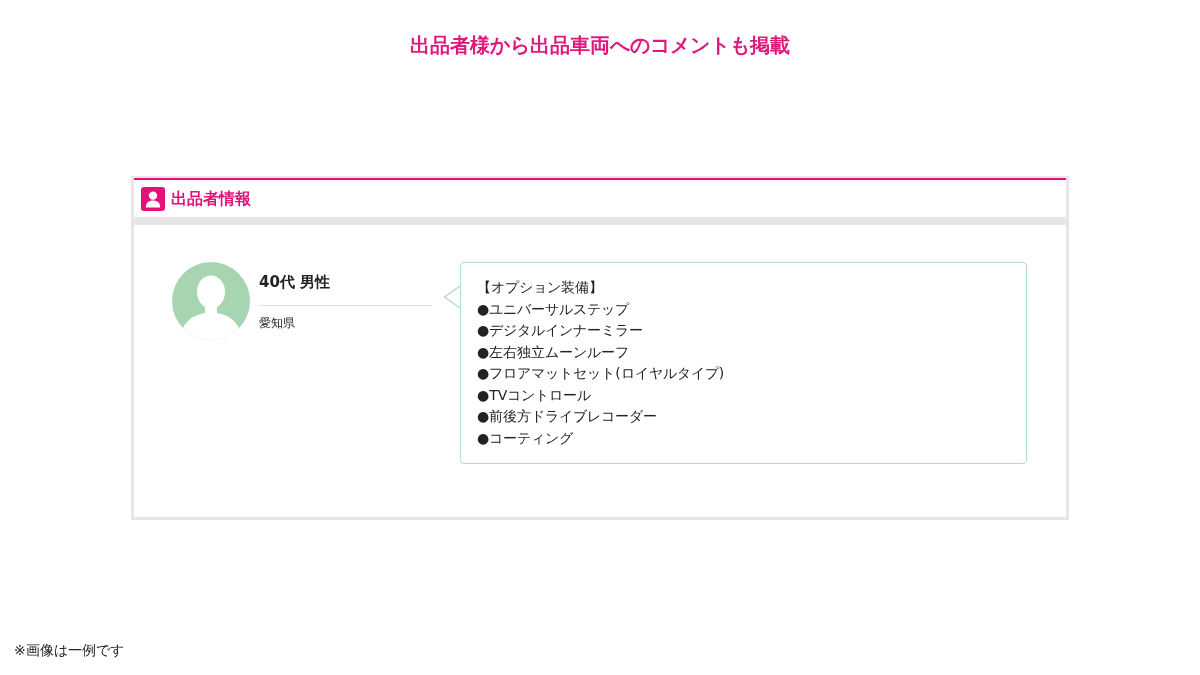  What do you see at coordinates (540, 287) in the screenshot?
I see `comment-line: 【オプション装備】` at bounding box center [540, 287].